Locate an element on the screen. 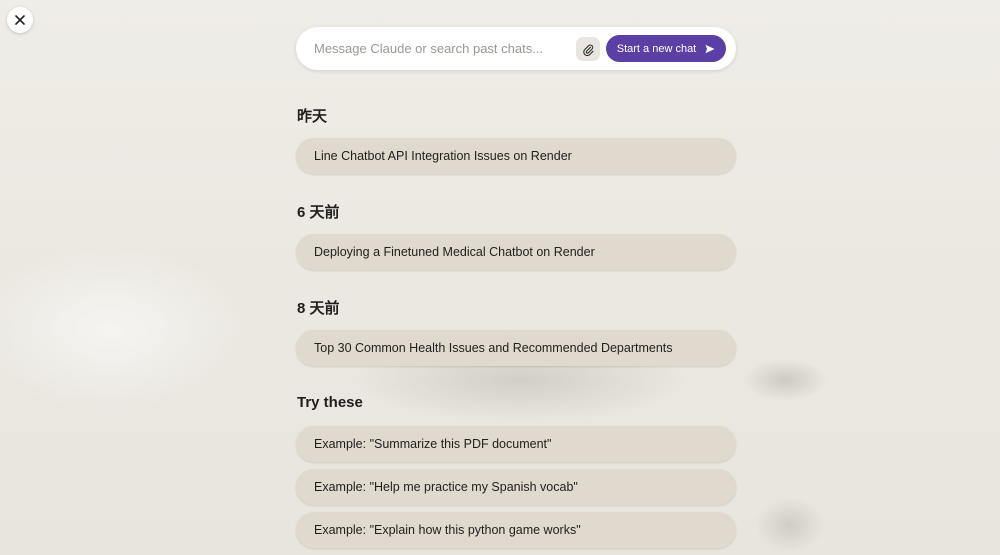  attach-button is located at coordinates (588, 49).